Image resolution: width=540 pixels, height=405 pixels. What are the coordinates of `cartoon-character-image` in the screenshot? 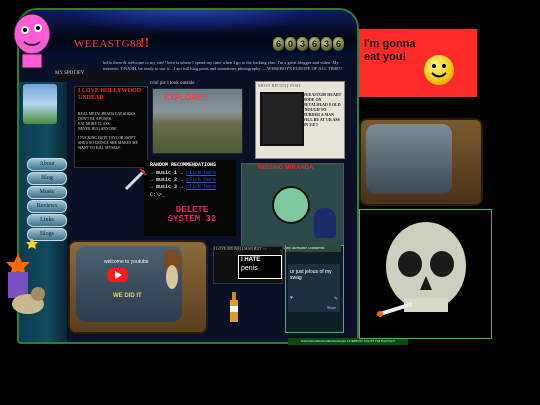 It's located at (291, 205).